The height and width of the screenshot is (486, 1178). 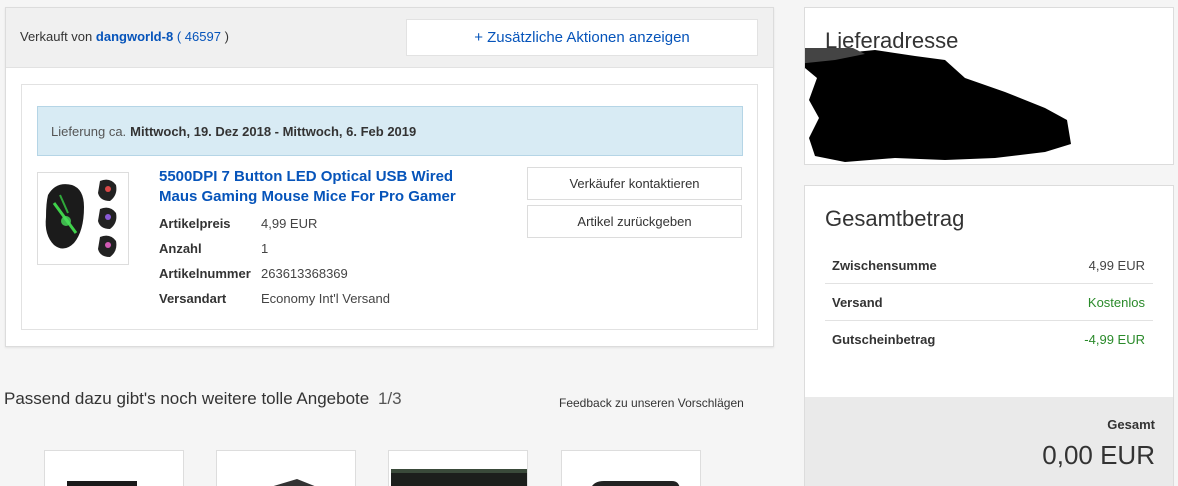 I want to click on summary-label: Gutscheinbetrag, so click(x=884, y=339).